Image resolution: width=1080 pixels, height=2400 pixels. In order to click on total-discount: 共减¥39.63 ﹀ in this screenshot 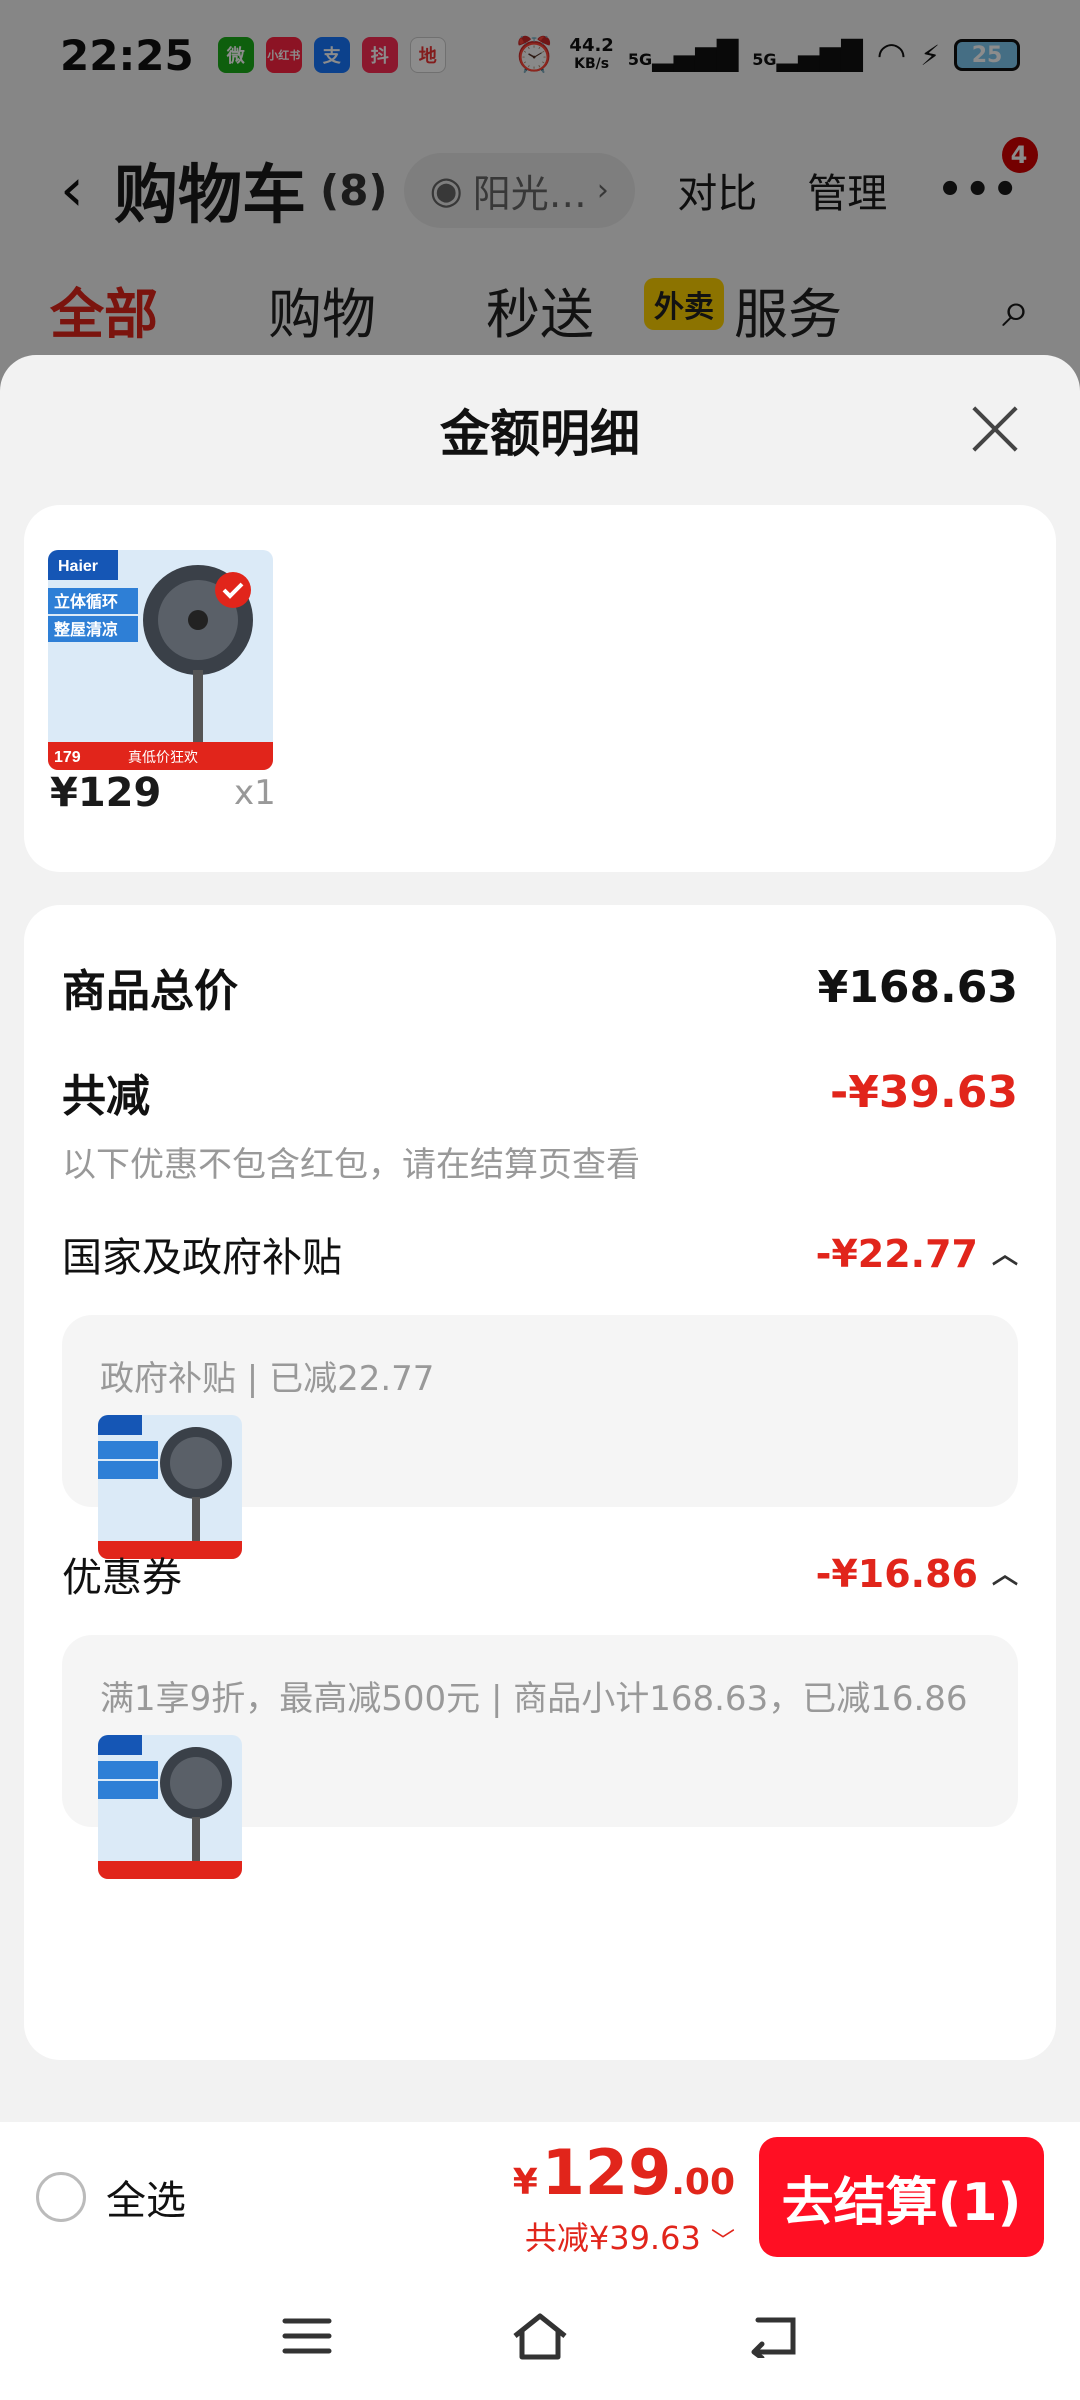, I will do `click(624, 2236)`.